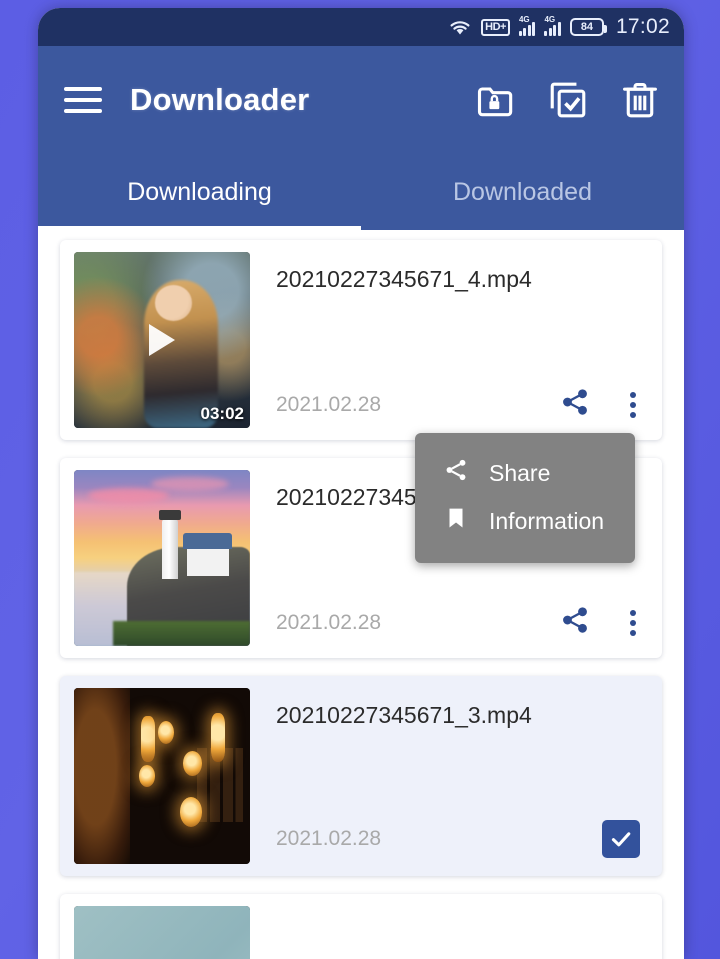 This screenshot has width=720, height=959. I want to click on context-menu-item-share: Share, so click(525, 473).